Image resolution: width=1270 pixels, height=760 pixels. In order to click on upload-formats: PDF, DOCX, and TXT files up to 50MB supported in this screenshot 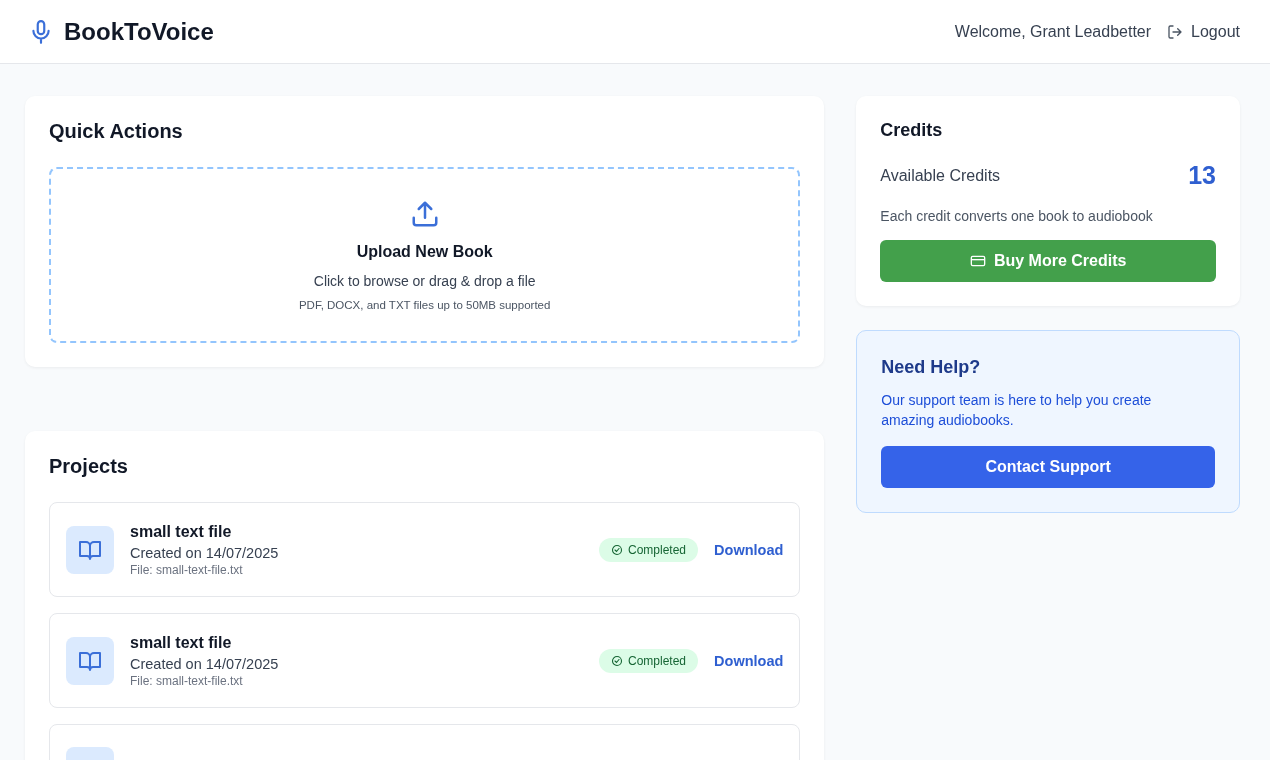, I will do `click(424, 305)`.